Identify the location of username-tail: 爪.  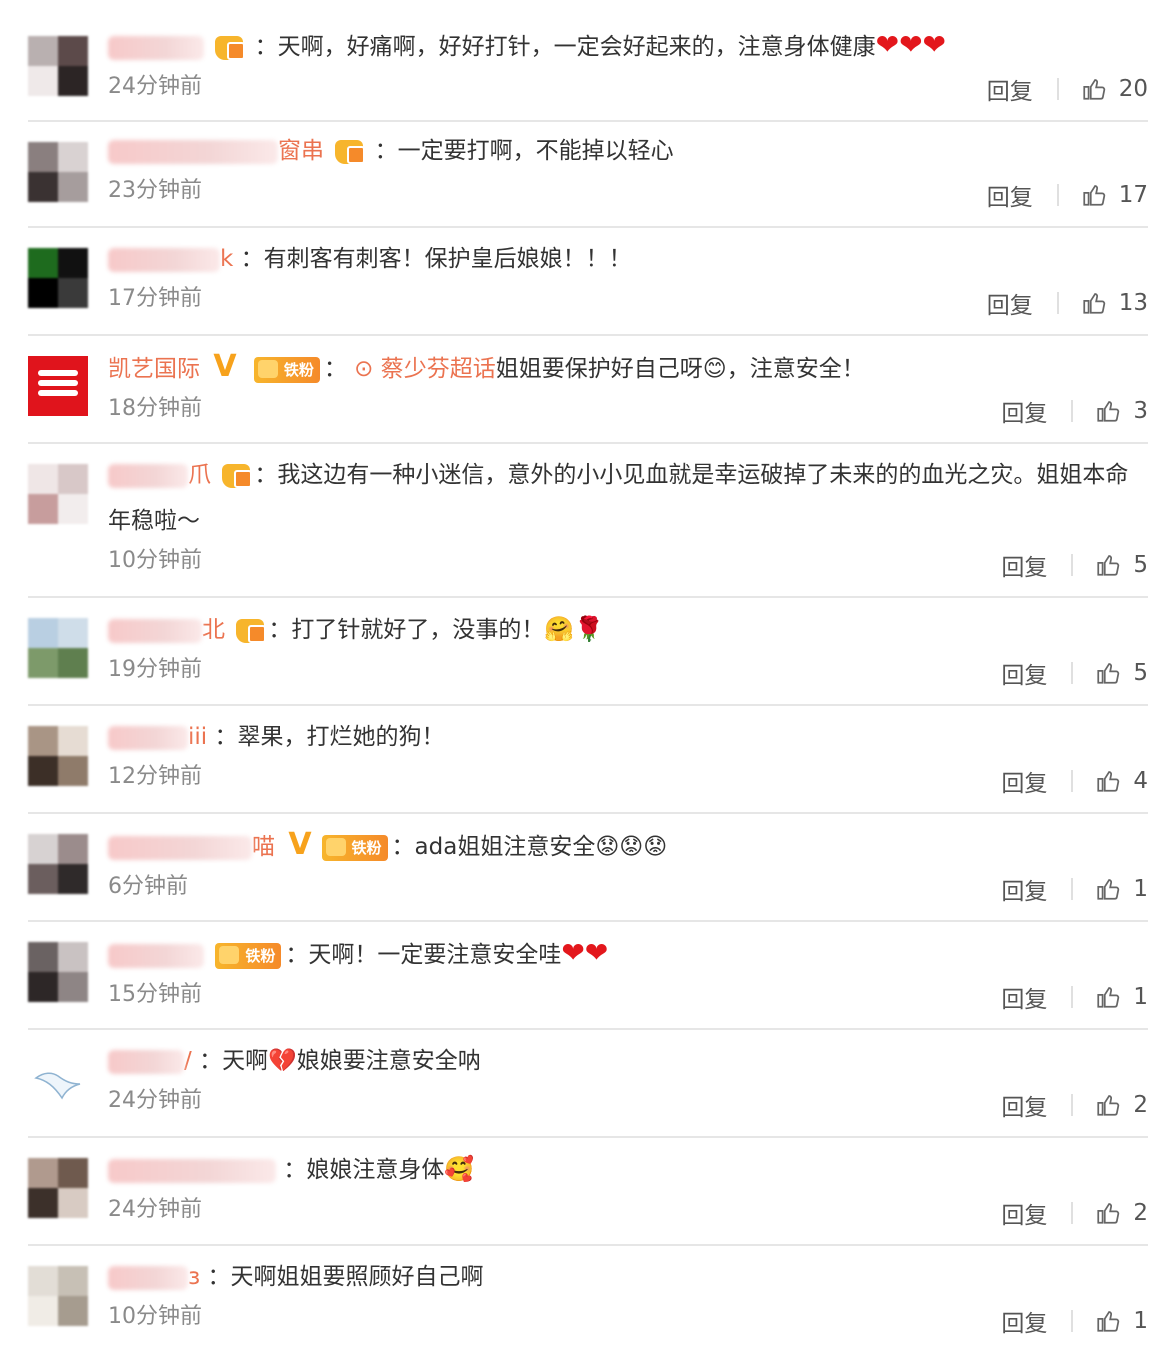
(199, 475).